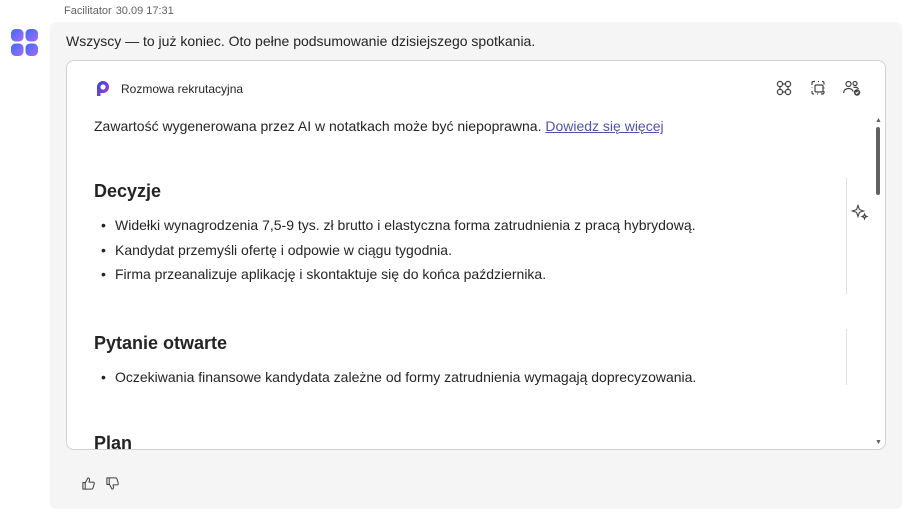 This screenshot has height=519, width=906. I want to click on learn-more-link: Dowiedz się więcej, so click(604, 126).